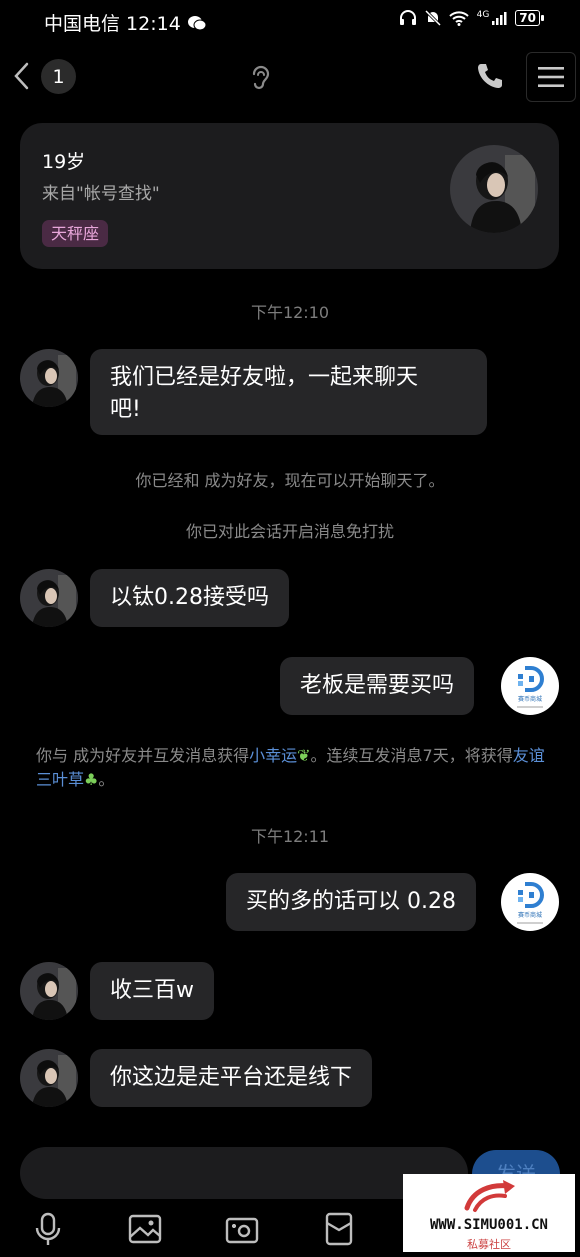  What do you see at coordinates (290, 76) in the screenshot?
I see `chat-header: 1` at bounding box center [290, 76].